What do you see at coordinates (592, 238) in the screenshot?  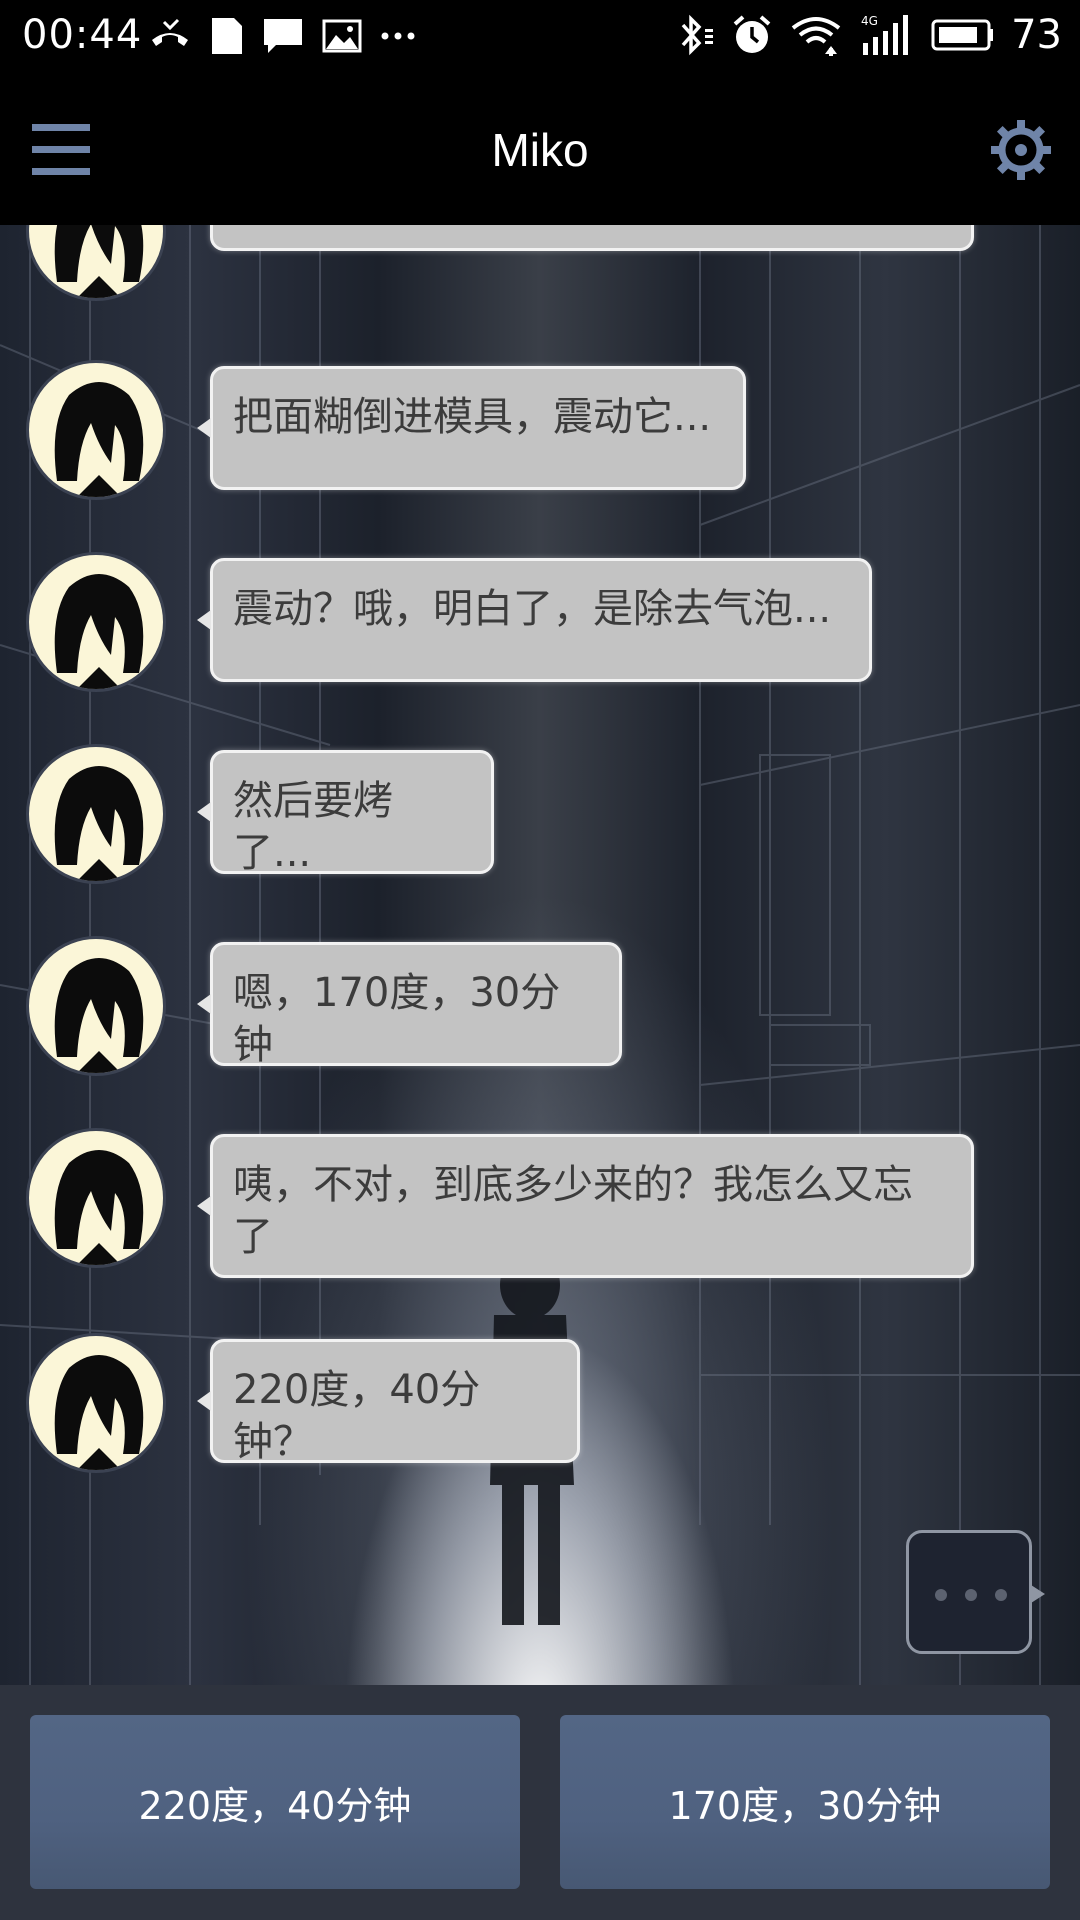 I see `message-bubble: 去就是我的手笔！` at bounding box center [592, 238].